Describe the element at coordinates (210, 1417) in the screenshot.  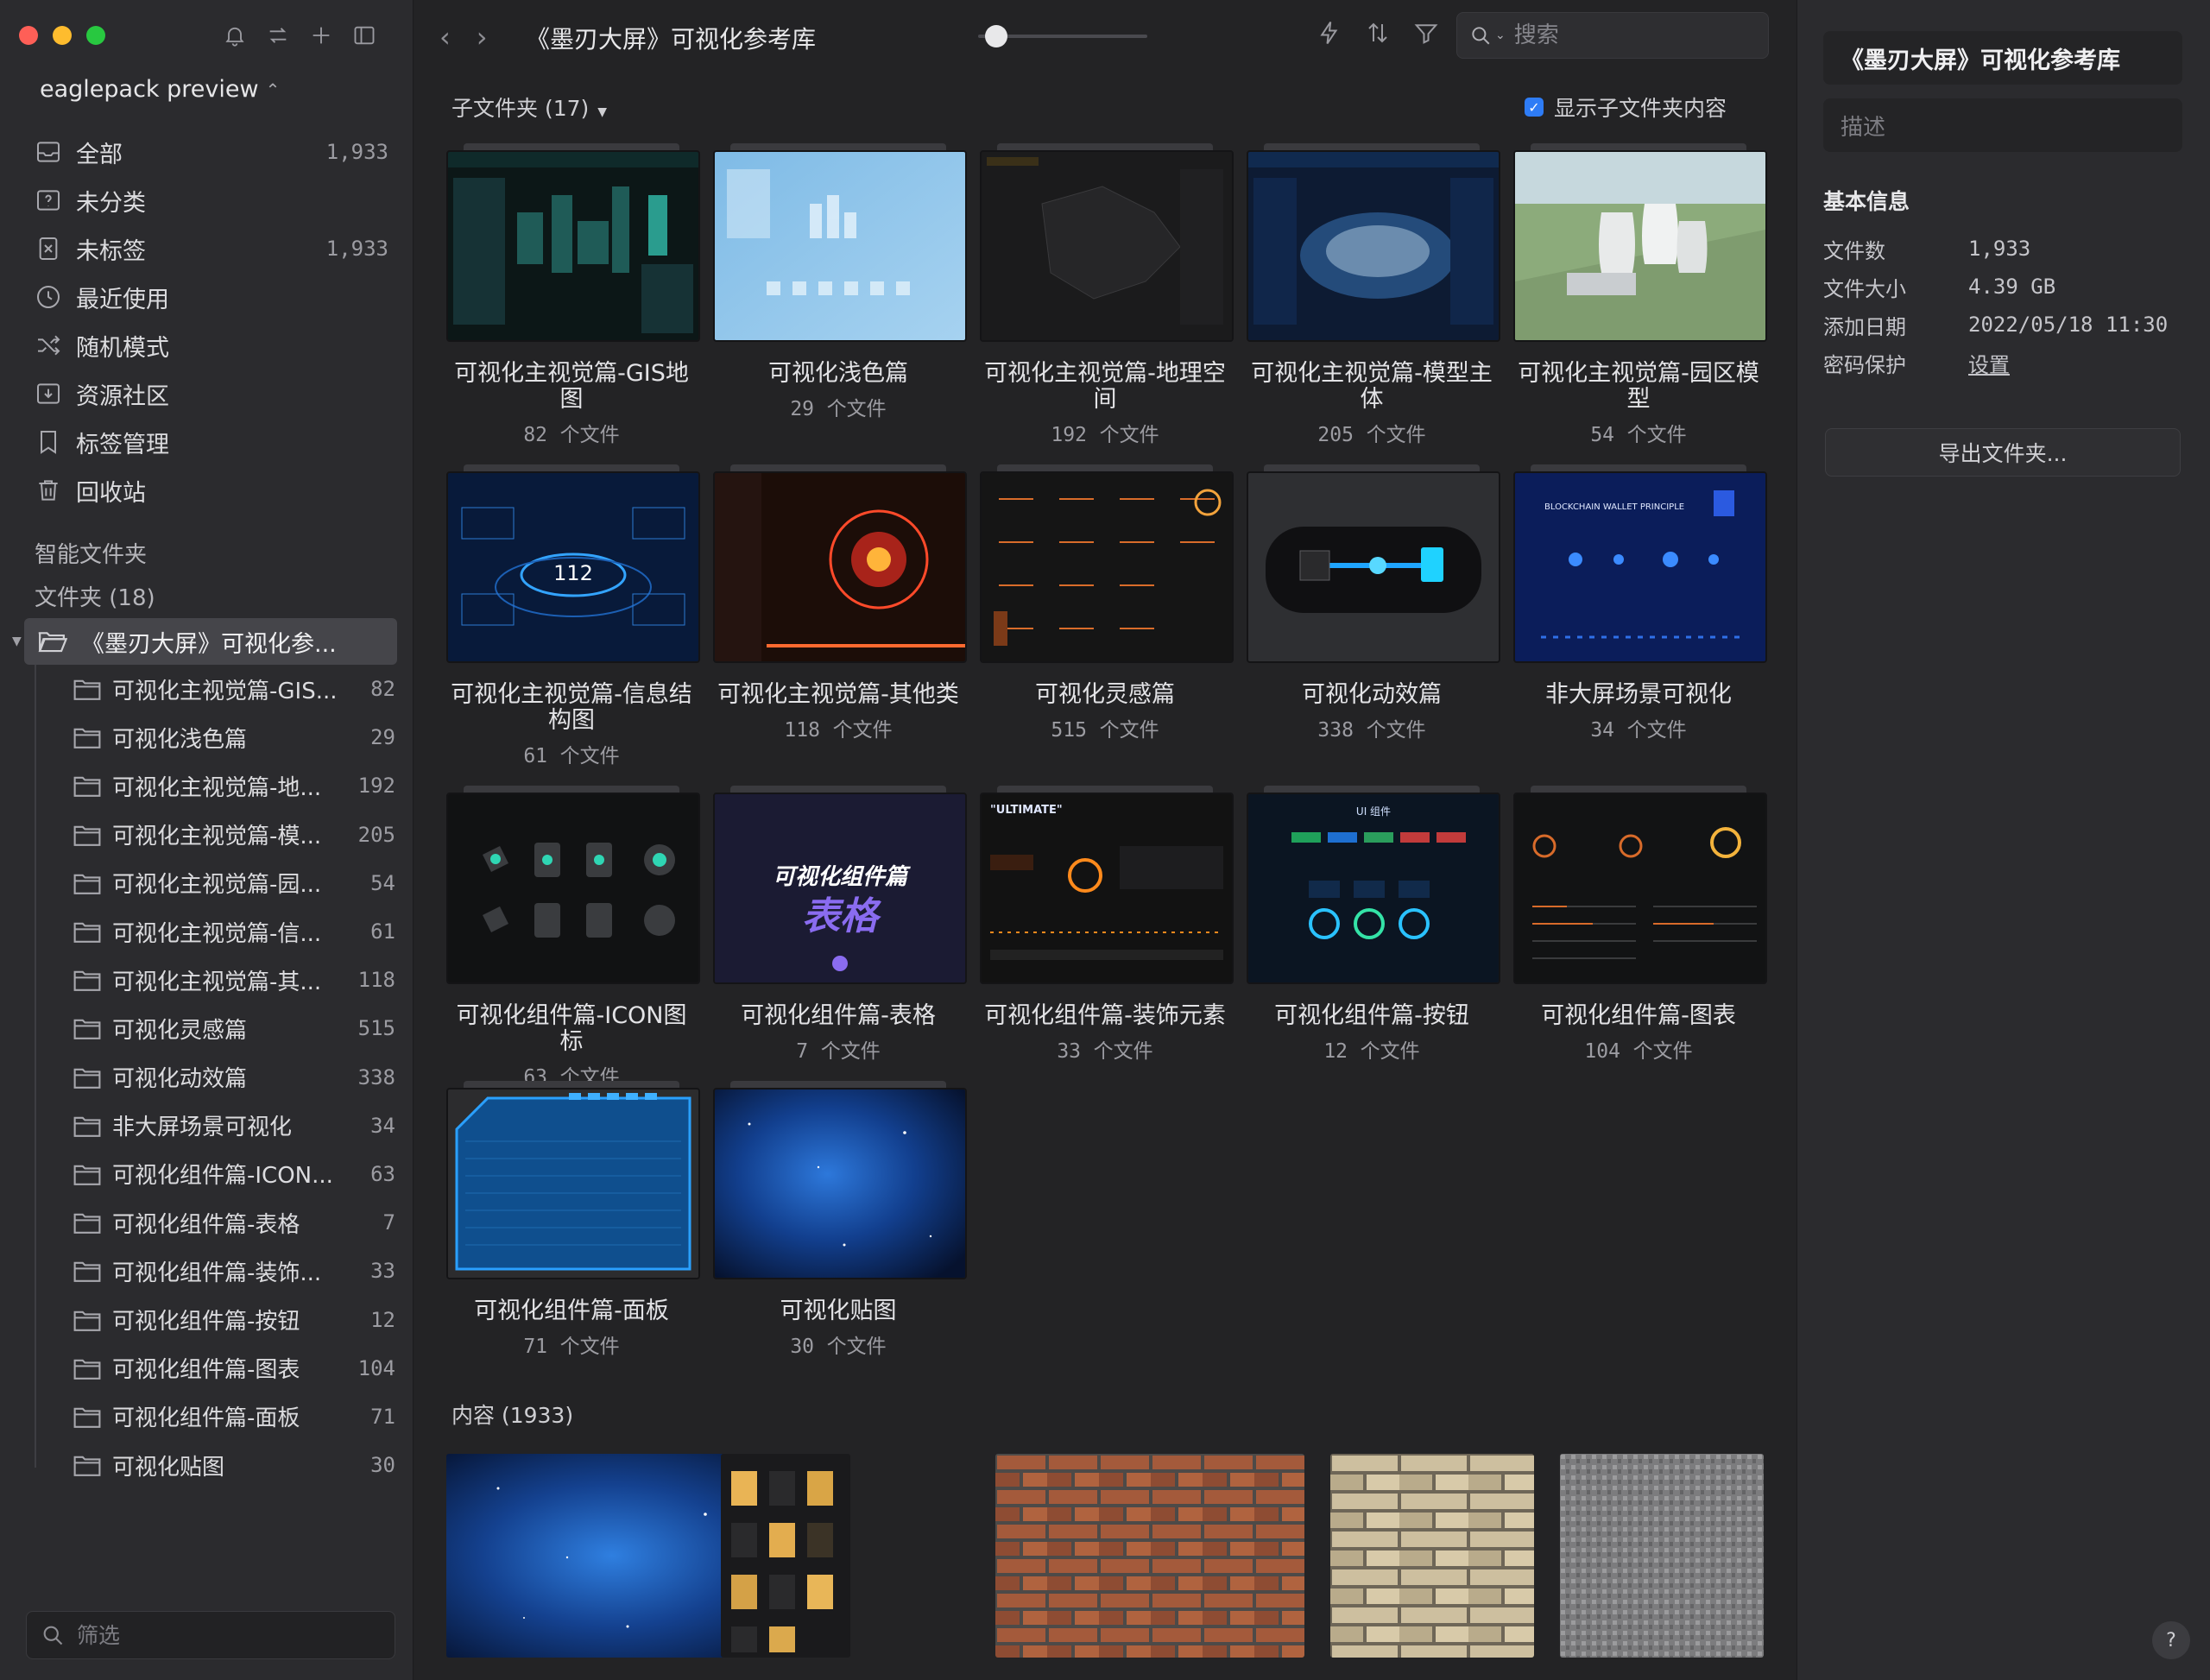
I see `tree-folder-item: 可视化组件篇-面板 71` at that location.